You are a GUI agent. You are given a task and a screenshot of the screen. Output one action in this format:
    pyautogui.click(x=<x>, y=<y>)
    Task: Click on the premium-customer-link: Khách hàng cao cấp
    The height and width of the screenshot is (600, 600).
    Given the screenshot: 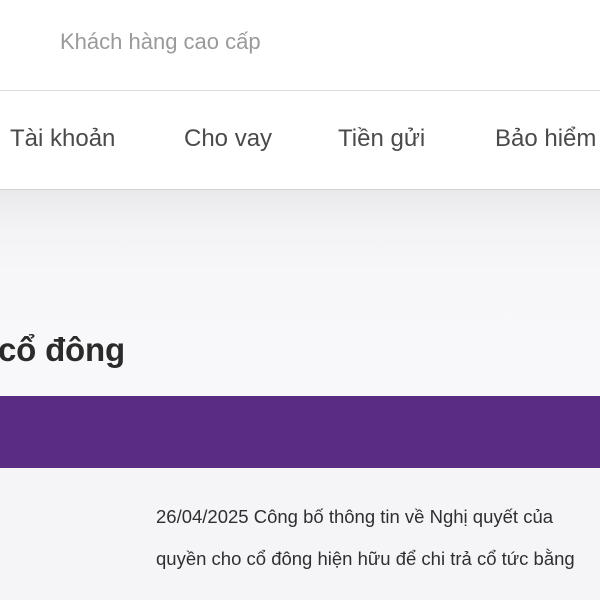 What is the action you would take?
    pyautogui.click(x=160, y=42)
    